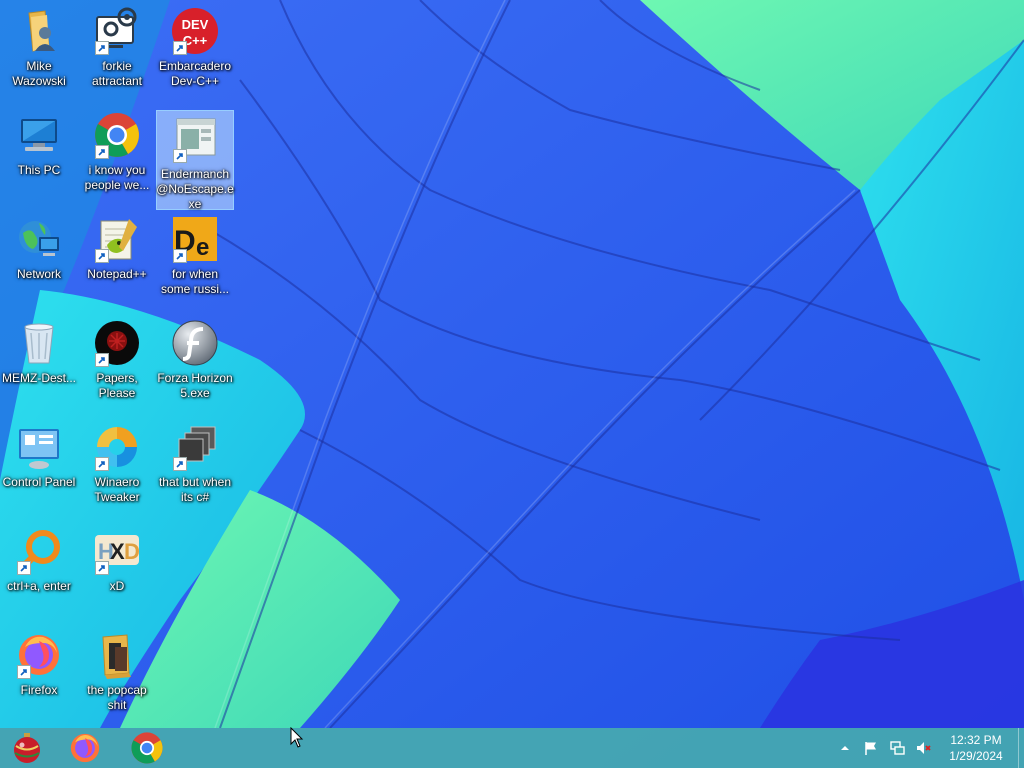 Image resolution: width=1024 pixels, height=768 pixels. I want to click on desktop-icon-xd: H X D xD, so click(117, 572).